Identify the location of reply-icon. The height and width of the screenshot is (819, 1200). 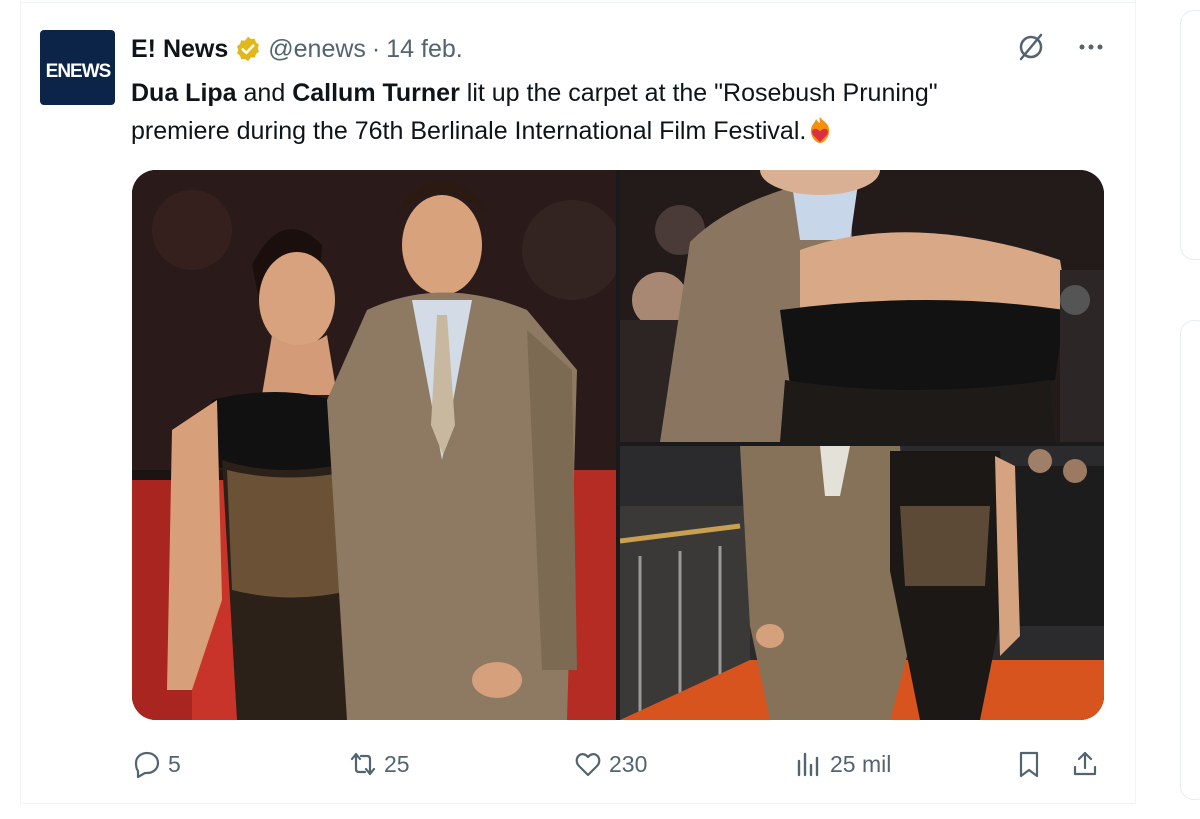
(147, 765).